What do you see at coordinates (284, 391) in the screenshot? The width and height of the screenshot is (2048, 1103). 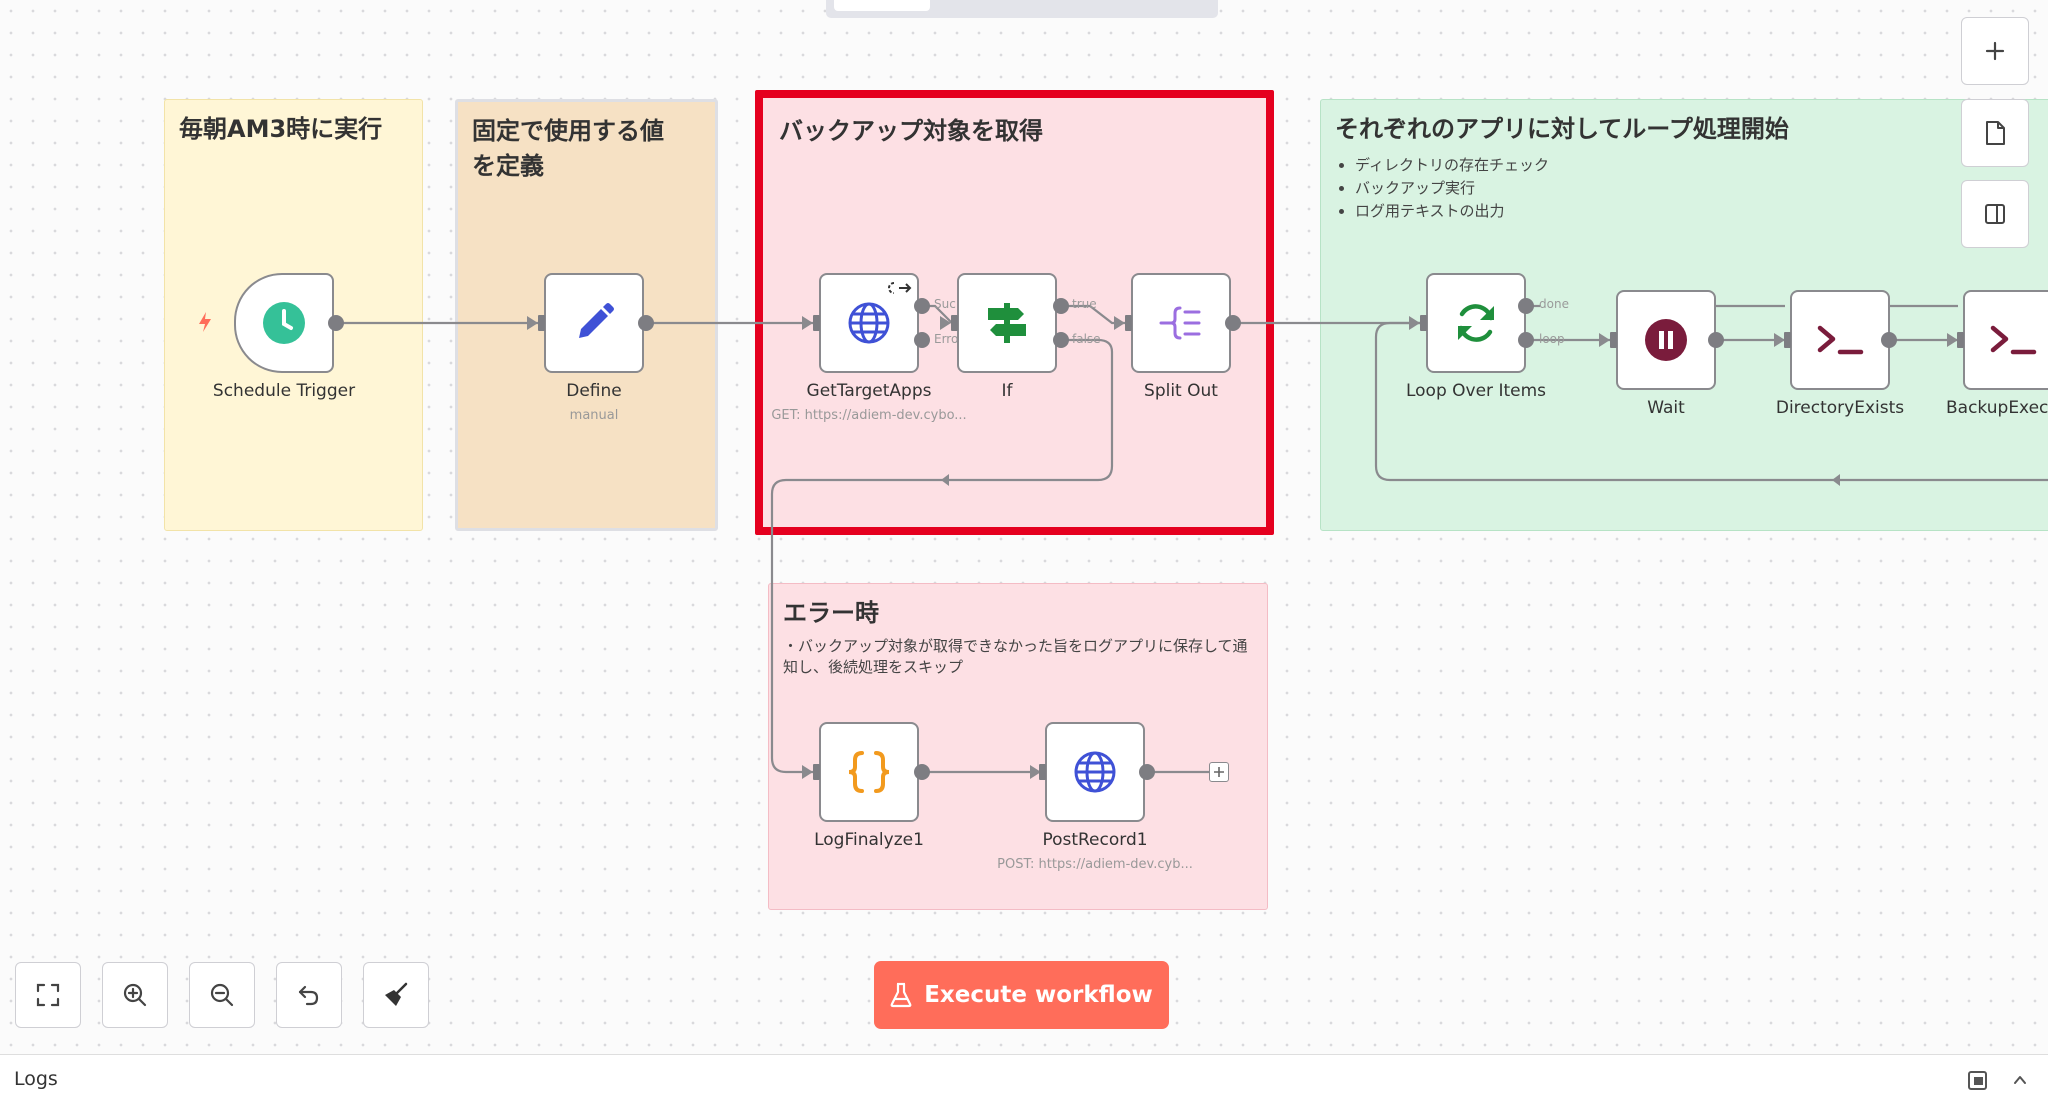 I see `node-label: Schedule Trigger` at bounding box center [284, 391].